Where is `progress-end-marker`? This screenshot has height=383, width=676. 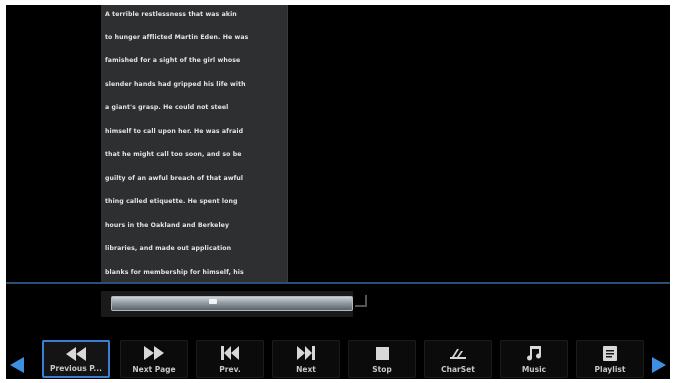
progress-end-marker is located at coordinates (361, 301).